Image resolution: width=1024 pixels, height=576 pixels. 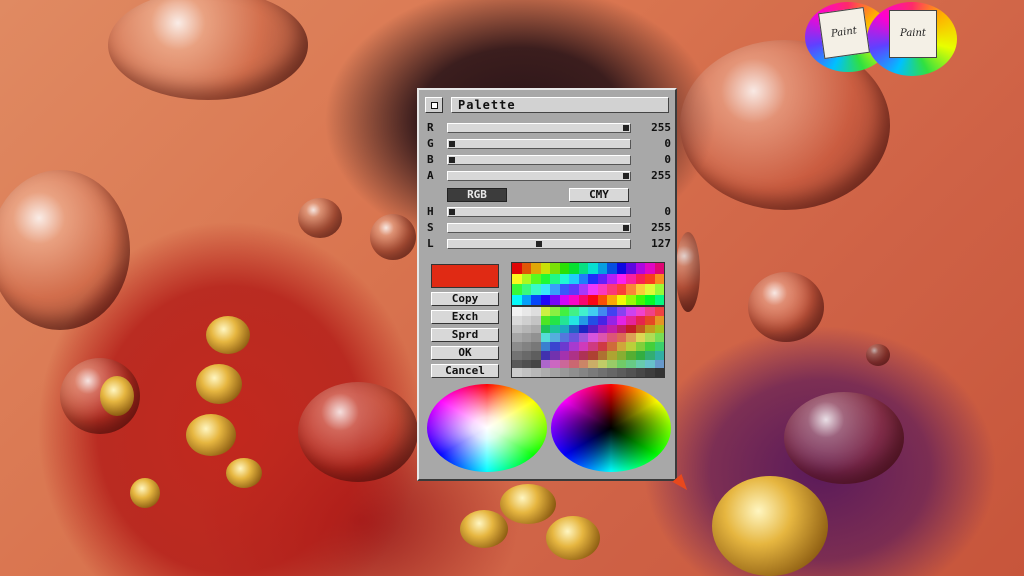 What do you see at coordinates (599, 195) in the screenshot?
I see `cmy-mode-button: CMY` at bounding box center [599, 195].